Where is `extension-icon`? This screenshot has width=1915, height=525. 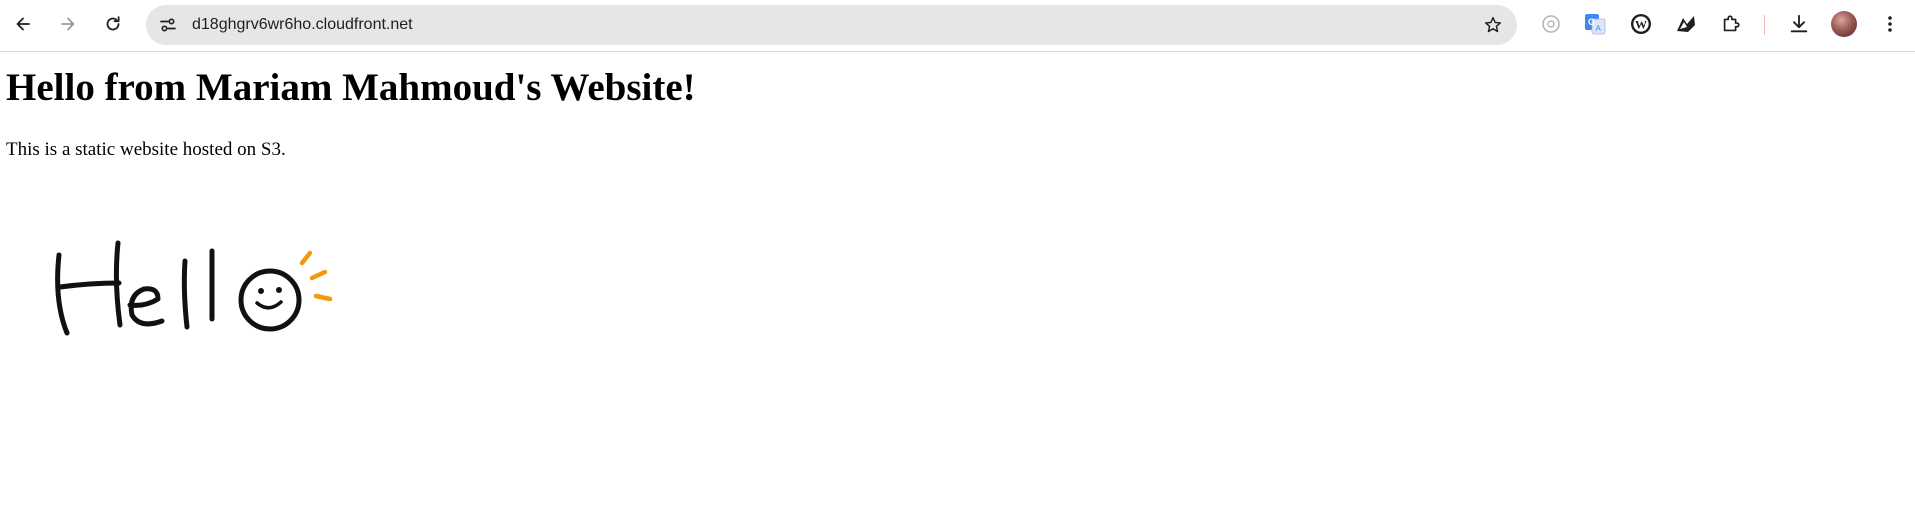
extension-icon is located at coordinates (1686, 24).